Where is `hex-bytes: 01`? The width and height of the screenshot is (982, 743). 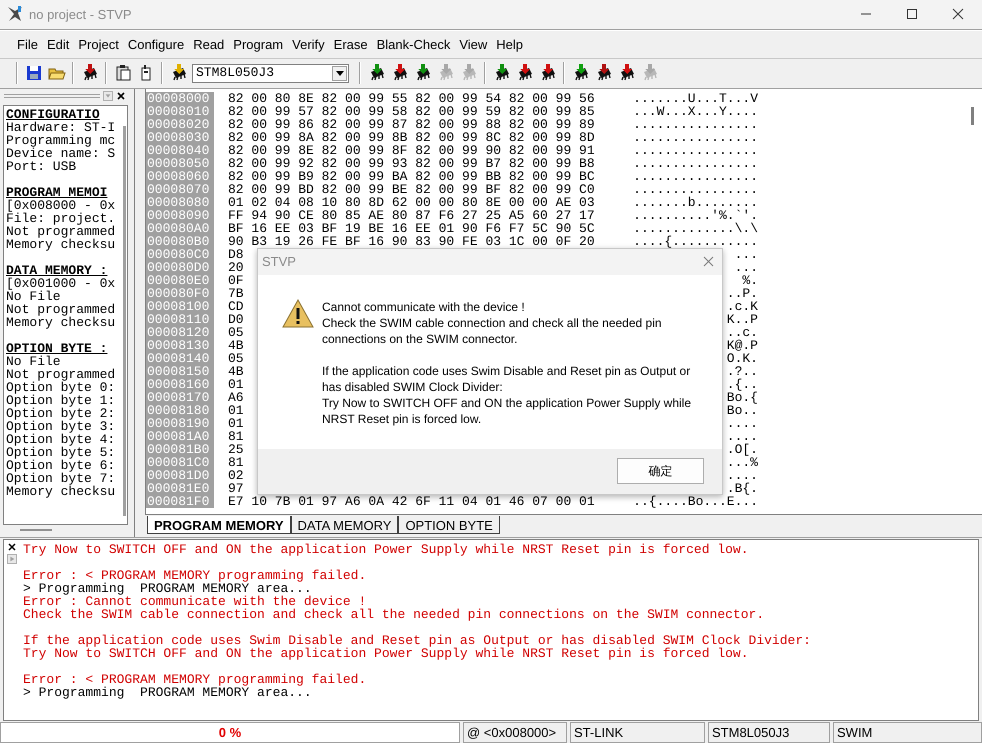 hex-bytes: 01 is located at coordinates (236, 410).